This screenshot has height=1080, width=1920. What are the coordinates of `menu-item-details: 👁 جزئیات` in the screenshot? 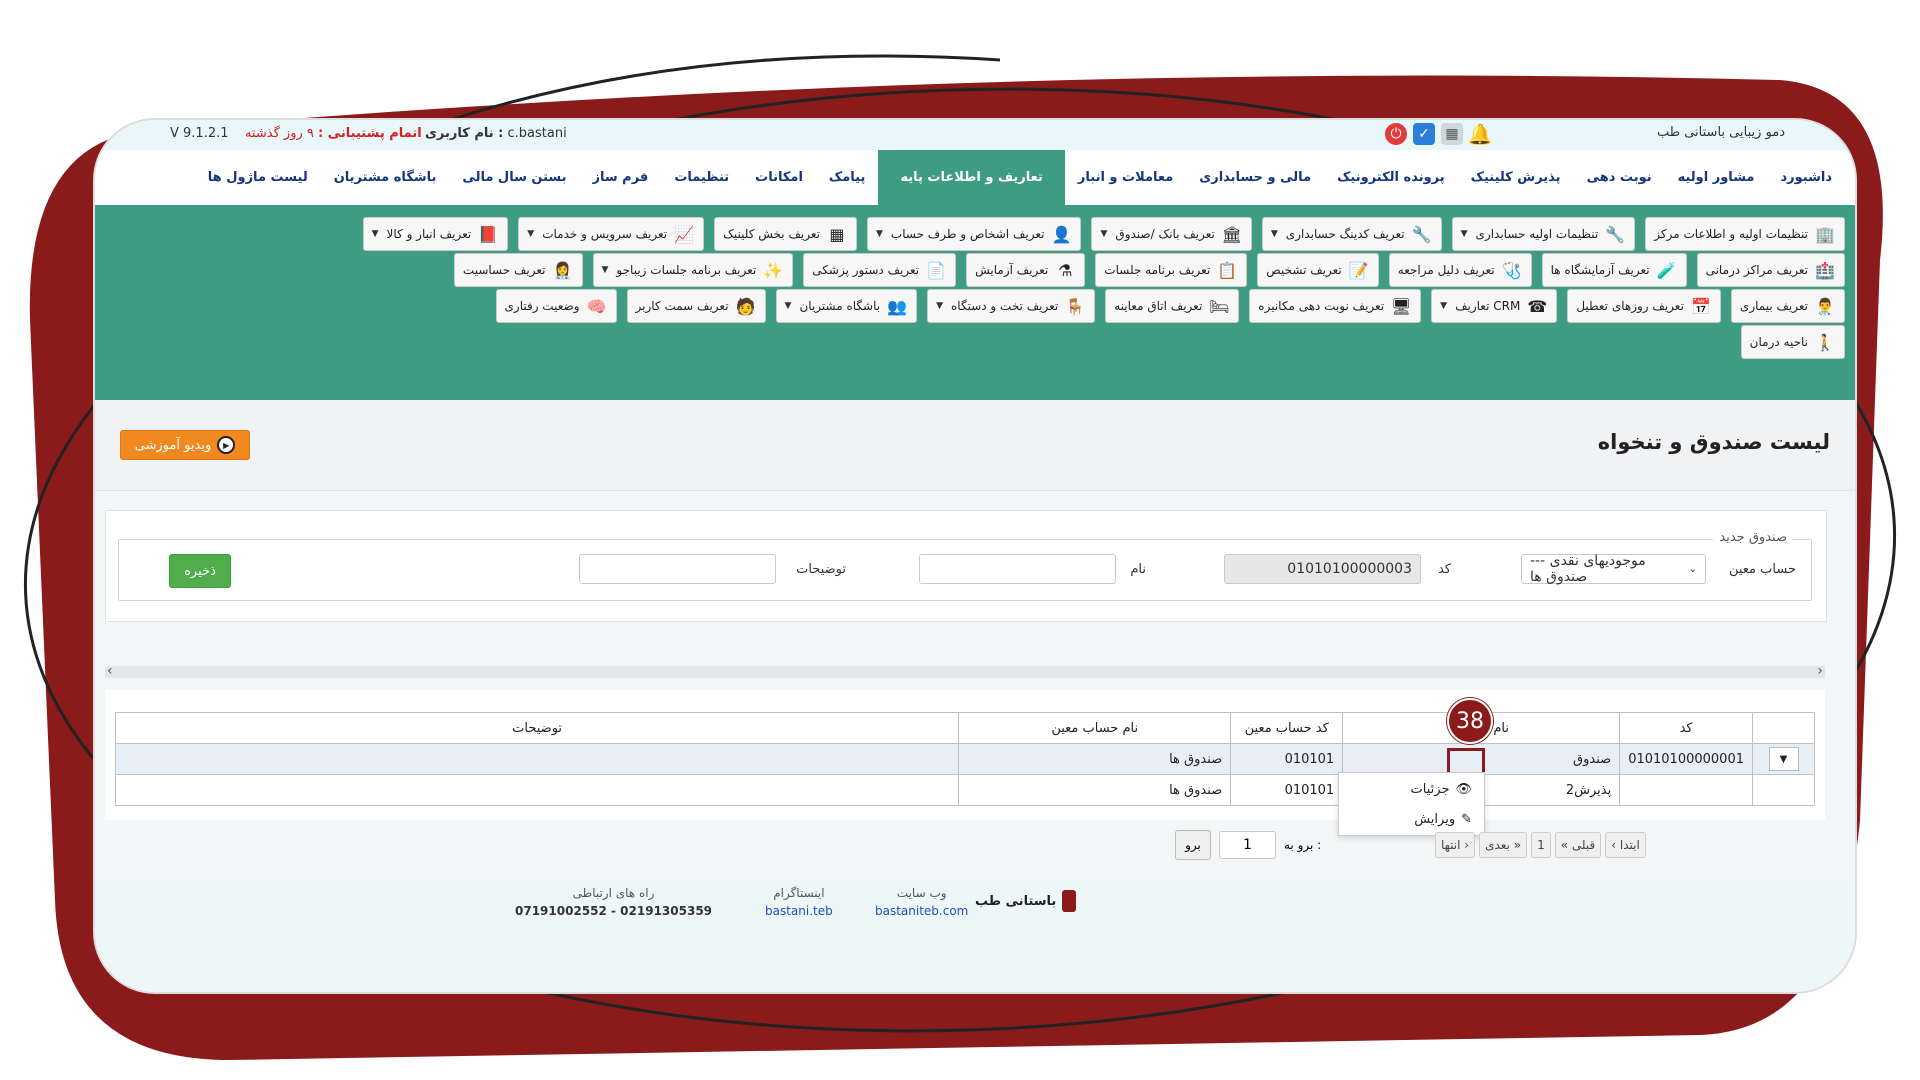 It's located at (1411, 789).